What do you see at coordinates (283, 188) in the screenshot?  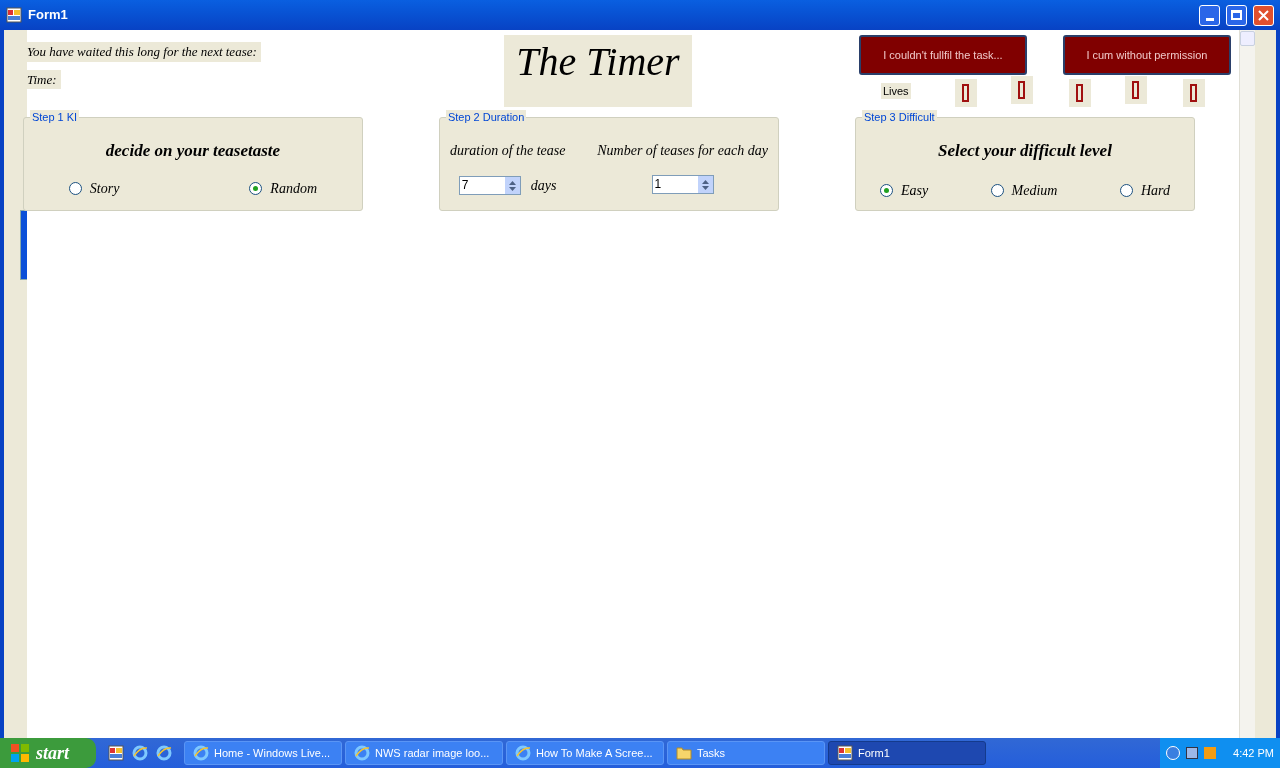 I see `radio-option: Random` at bounding box center [283, 188].